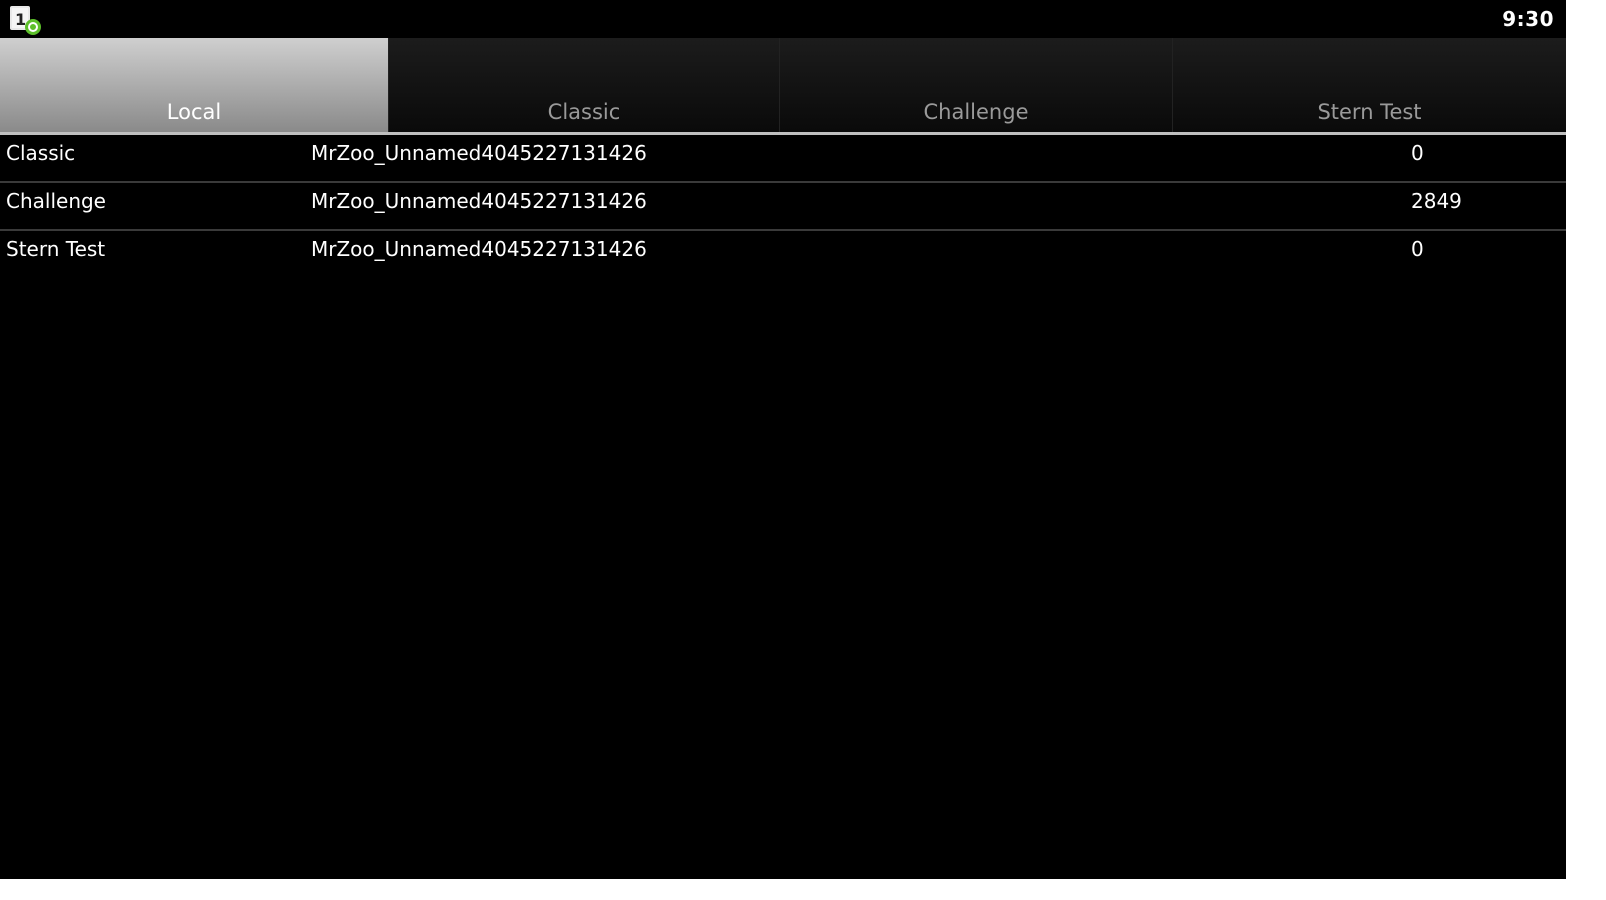 This screenshot has height=900, width=1606. Describe the element at coordinates (976, 112) in the screenshot. I see `tab-label: Challenge` at that location.